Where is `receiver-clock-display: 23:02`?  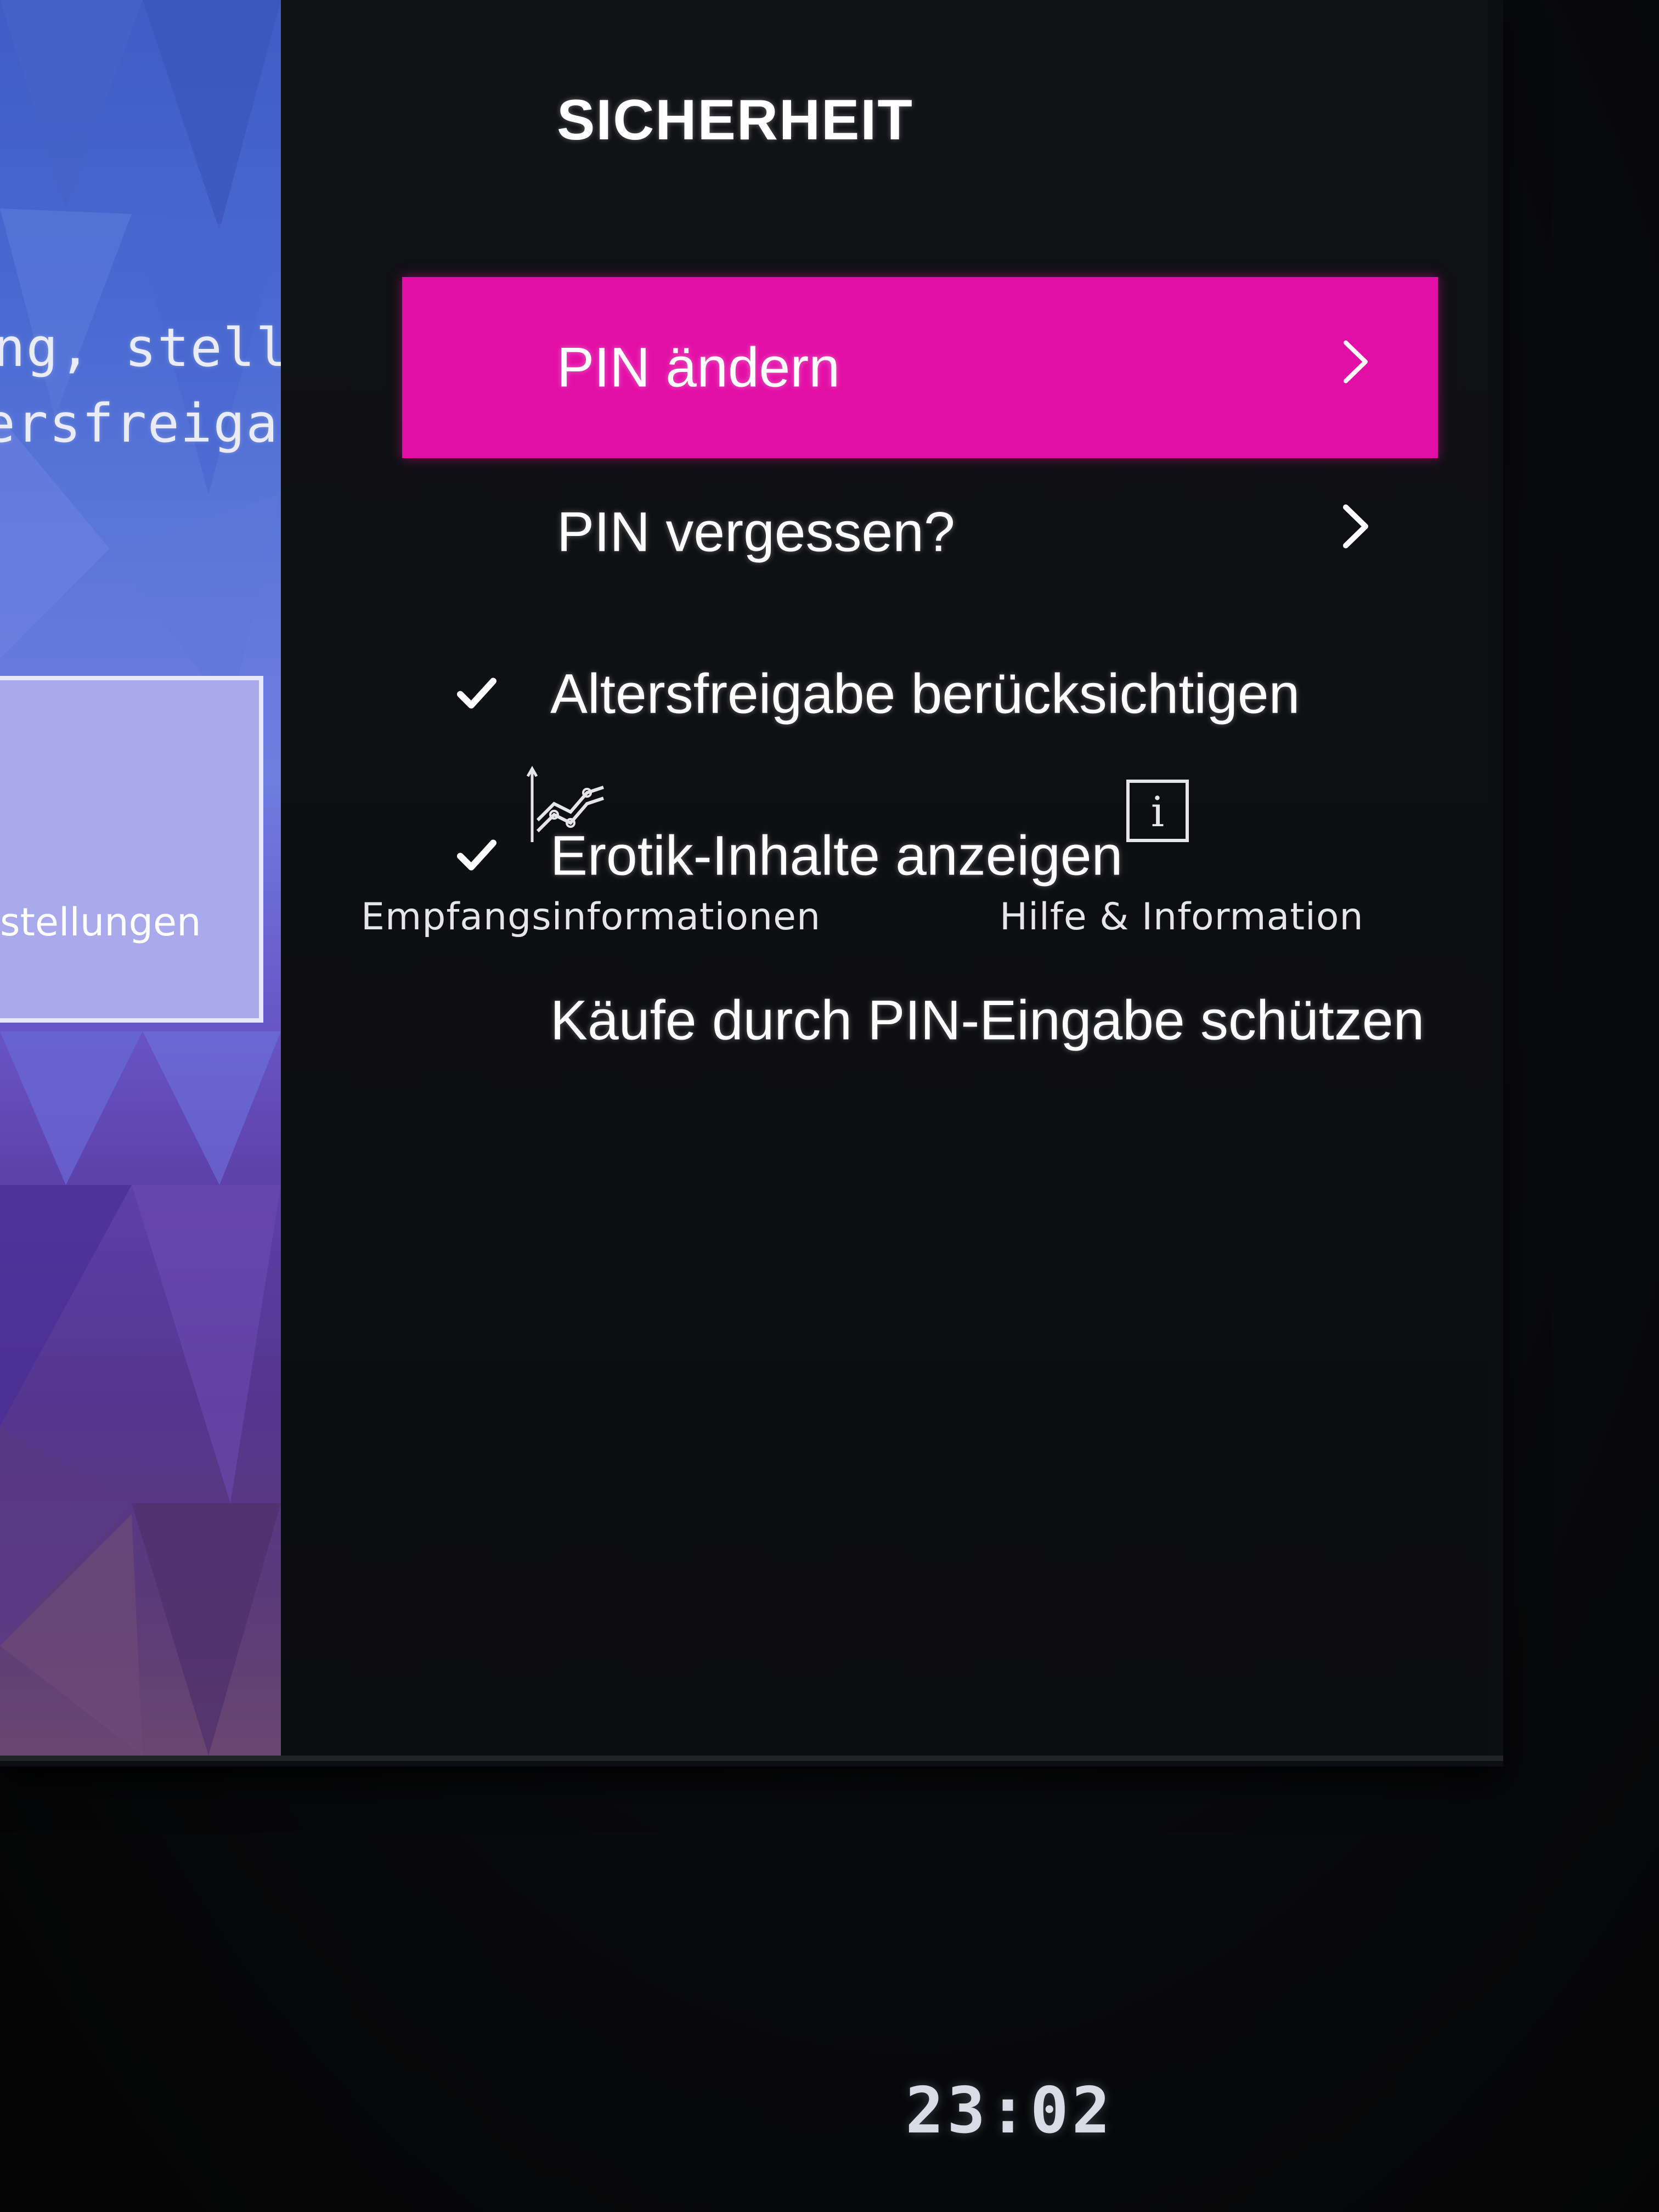
receiver-clock-display: 23:02 is located at coordinates (1010, 2111).